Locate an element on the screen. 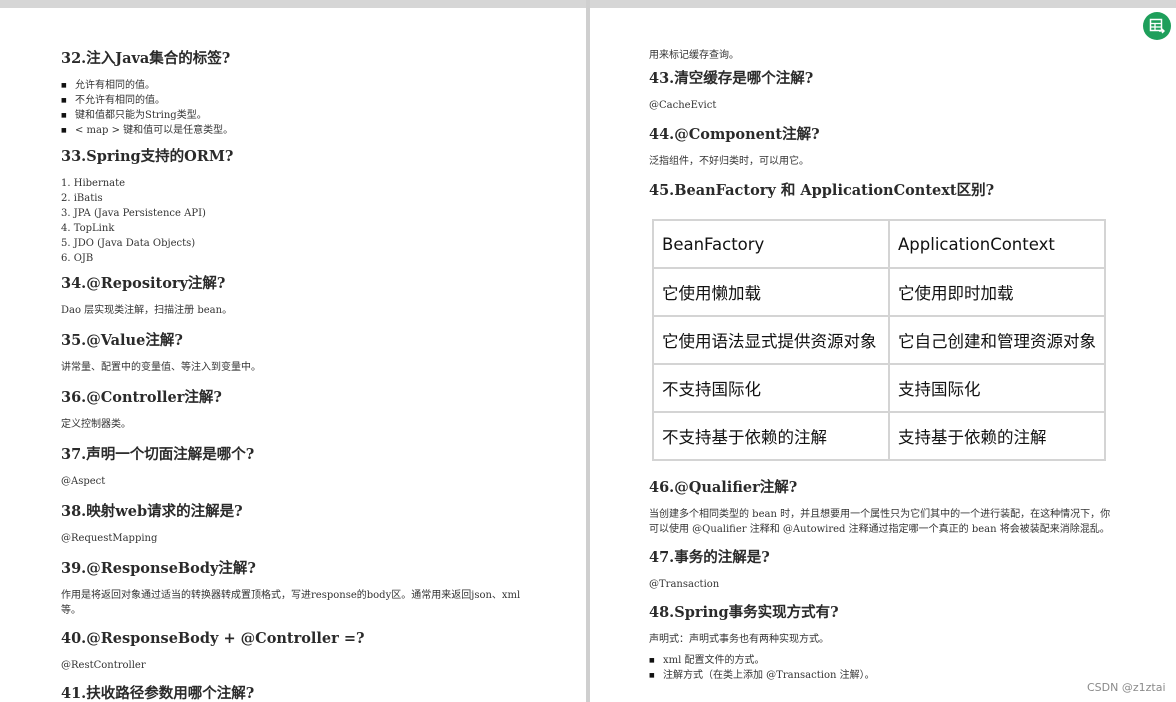  section-text: 声明式：声明式事务也有两种实现方式。 is located at coordinates (739, 639).